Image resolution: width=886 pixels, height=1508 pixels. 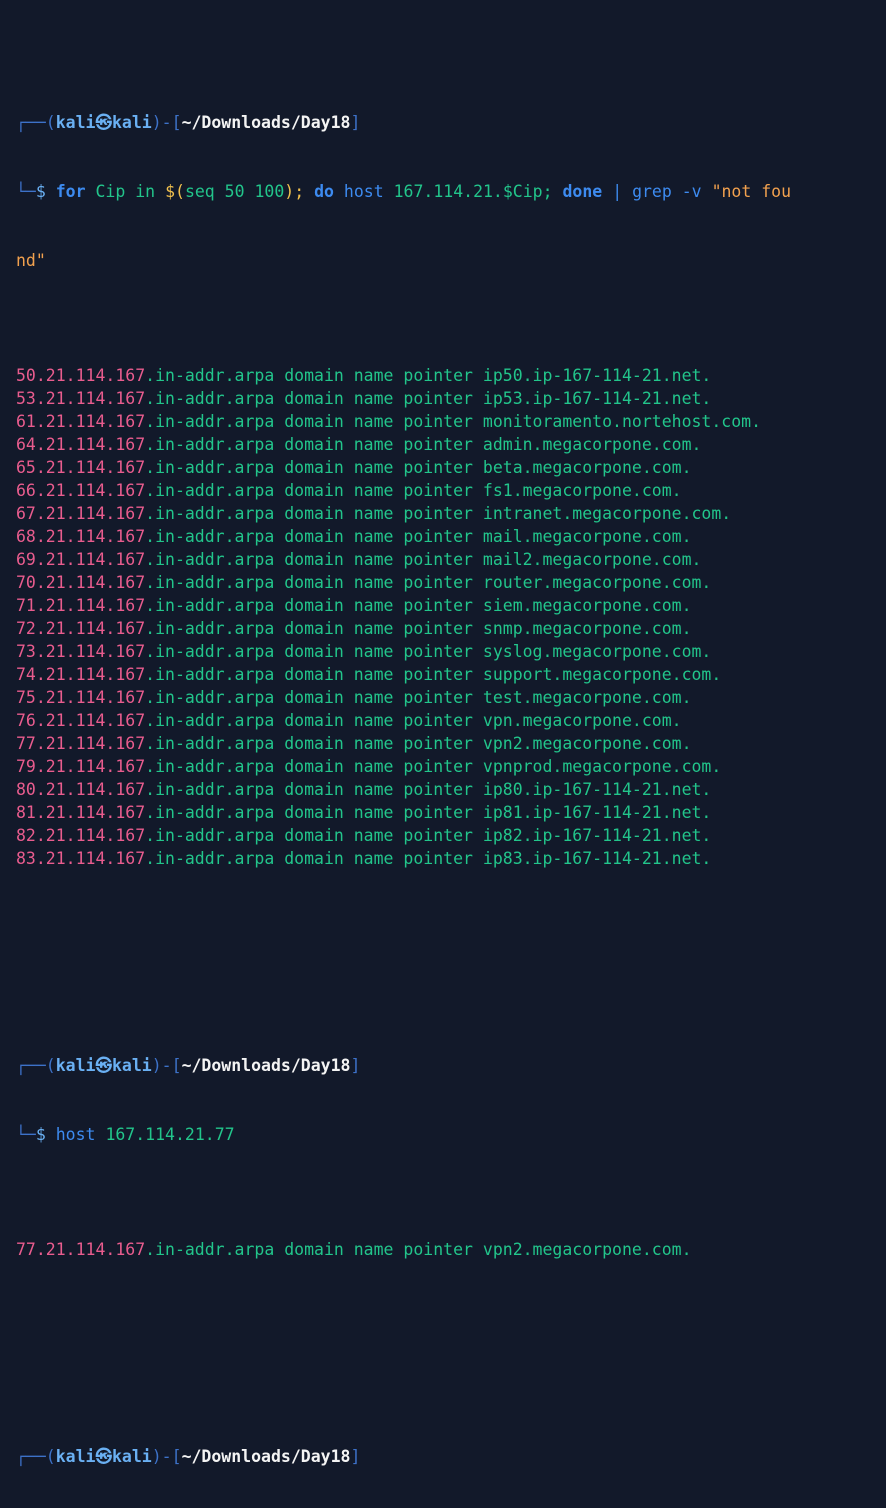 I want to click on command-host: host, so click(x=75, y=1134).